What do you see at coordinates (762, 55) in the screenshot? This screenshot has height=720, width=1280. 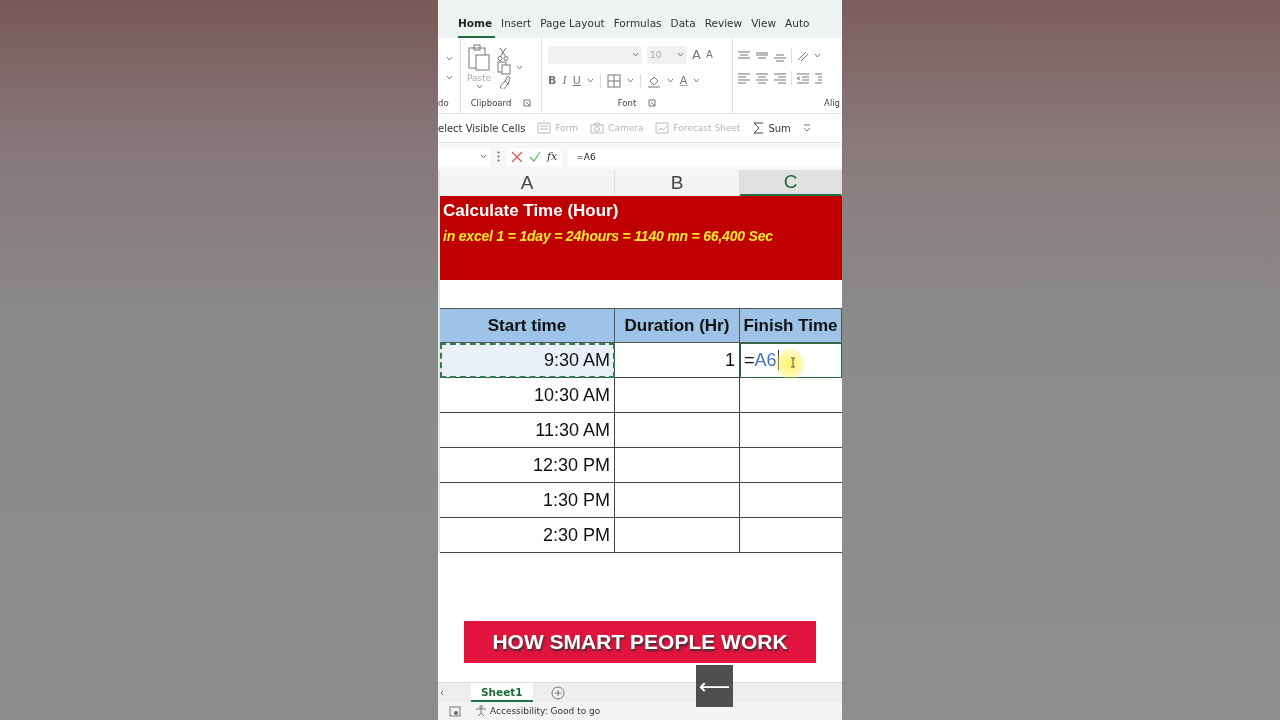 I see `align-middle-icon` at bounding box center [762, 55].